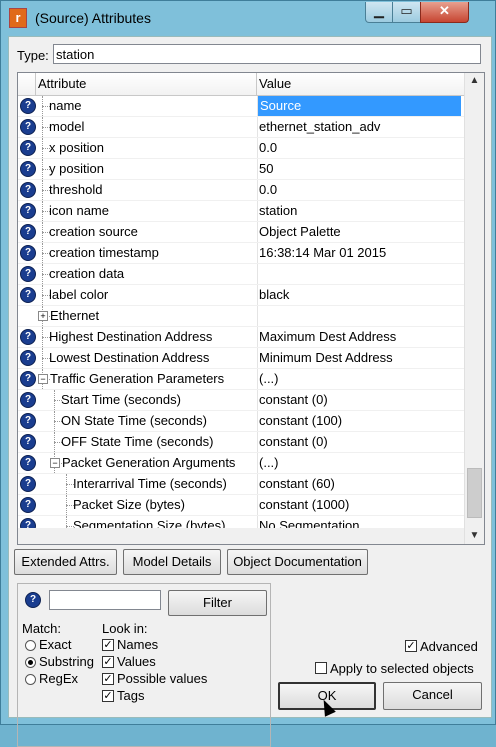 This screenshot has height=747, width=496. I want to click on attribute-name: Ethernet, so click(75, 315).